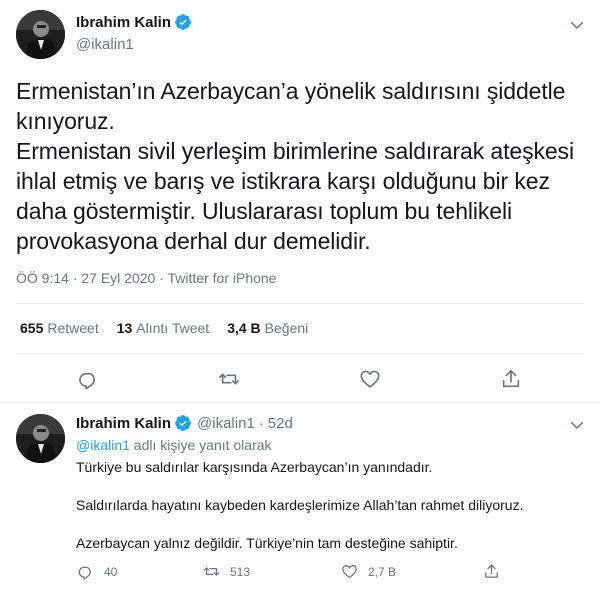  What do you see at coordinates (226, 571) in the screenshot?
I see `retweet-action: 513` at bounding box center [226, 571].